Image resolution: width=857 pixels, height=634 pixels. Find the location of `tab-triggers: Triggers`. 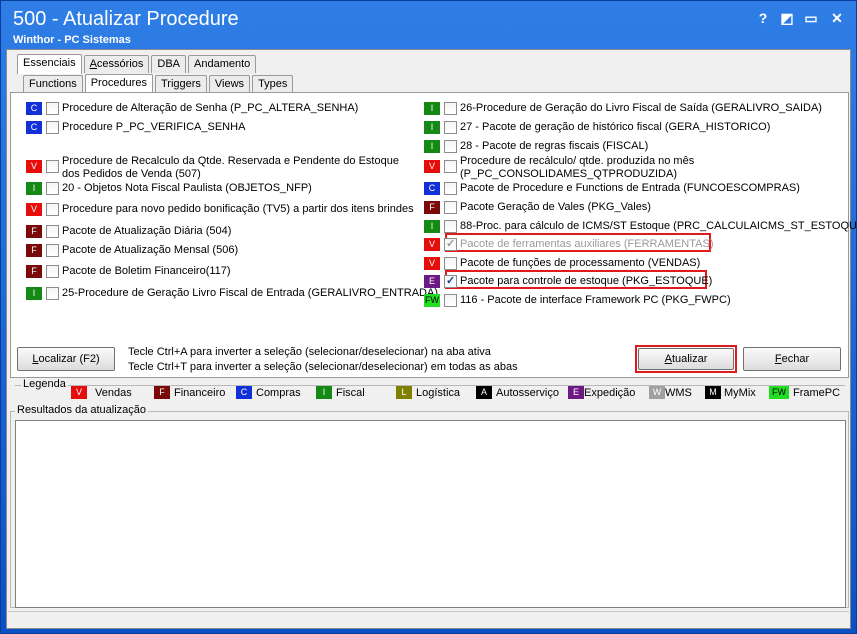

tab-triggers: Triggers is located at coordinates (180, 84).